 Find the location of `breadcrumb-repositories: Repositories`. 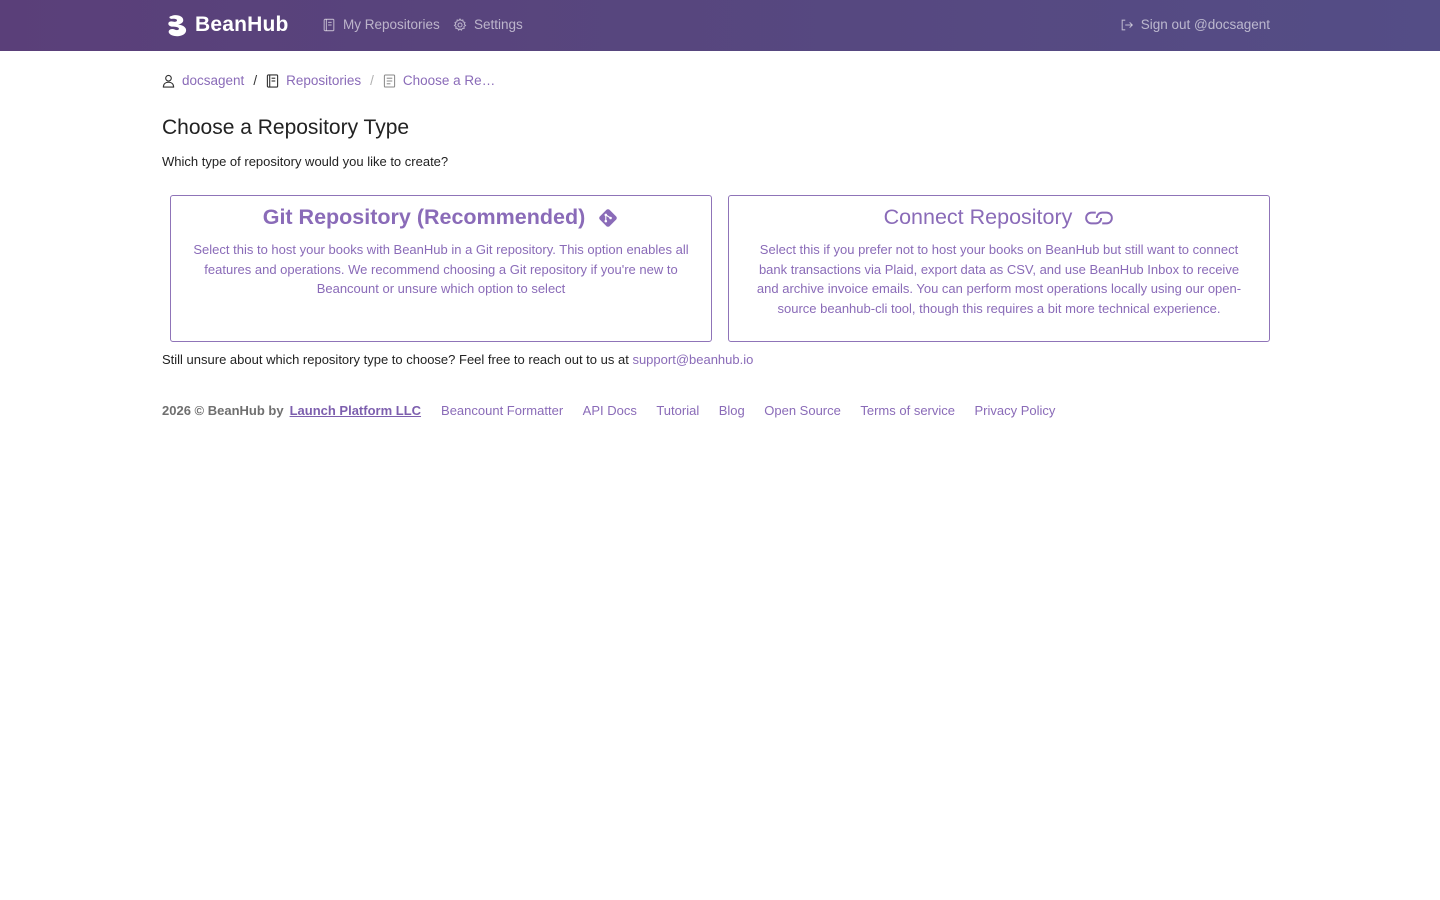

breadcrumb-repositories: Repositories is located at coordinates (313, 80).